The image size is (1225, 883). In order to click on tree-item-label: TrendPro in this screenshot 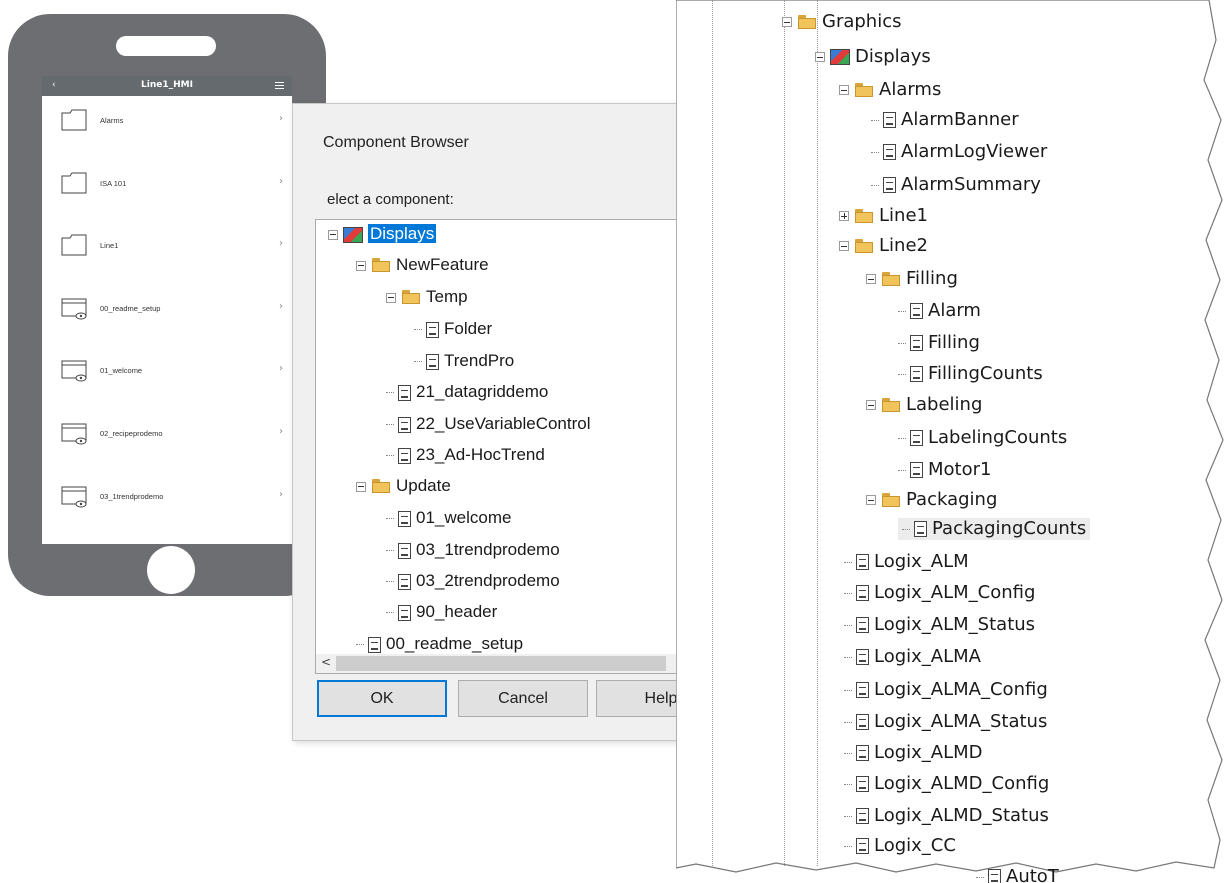, I will do `click(479, 360)`.